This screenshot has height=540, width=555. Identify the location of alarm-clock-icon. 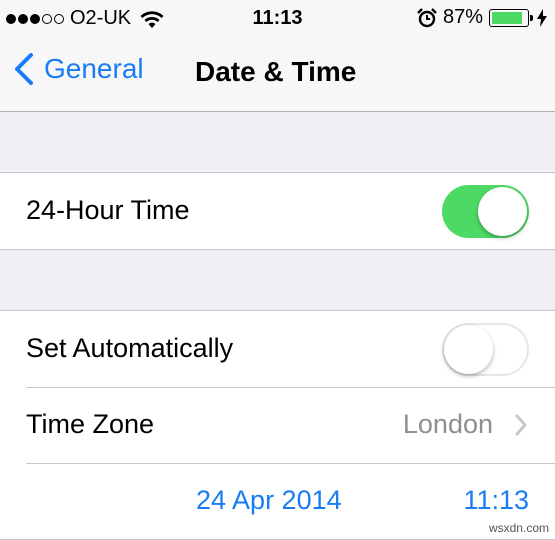
(427, 17).